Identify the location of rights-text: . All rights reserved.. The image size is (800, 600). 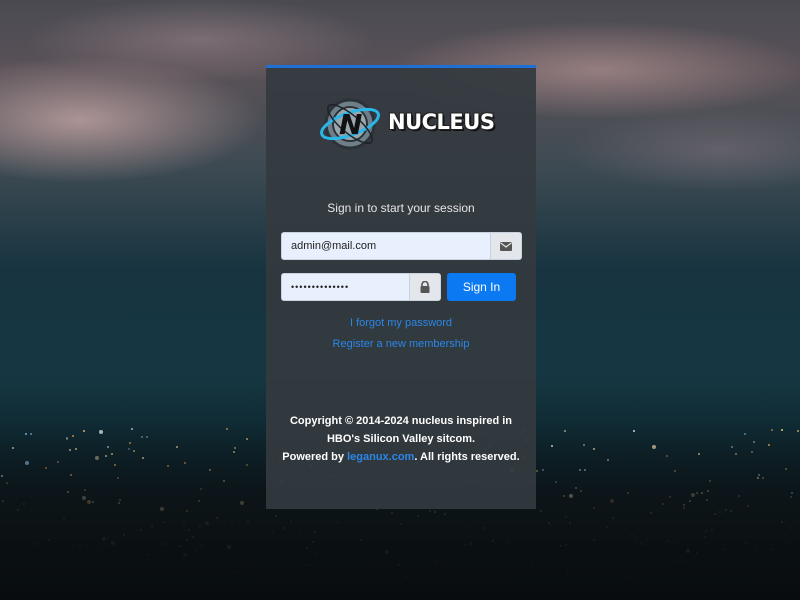
(467, 457).